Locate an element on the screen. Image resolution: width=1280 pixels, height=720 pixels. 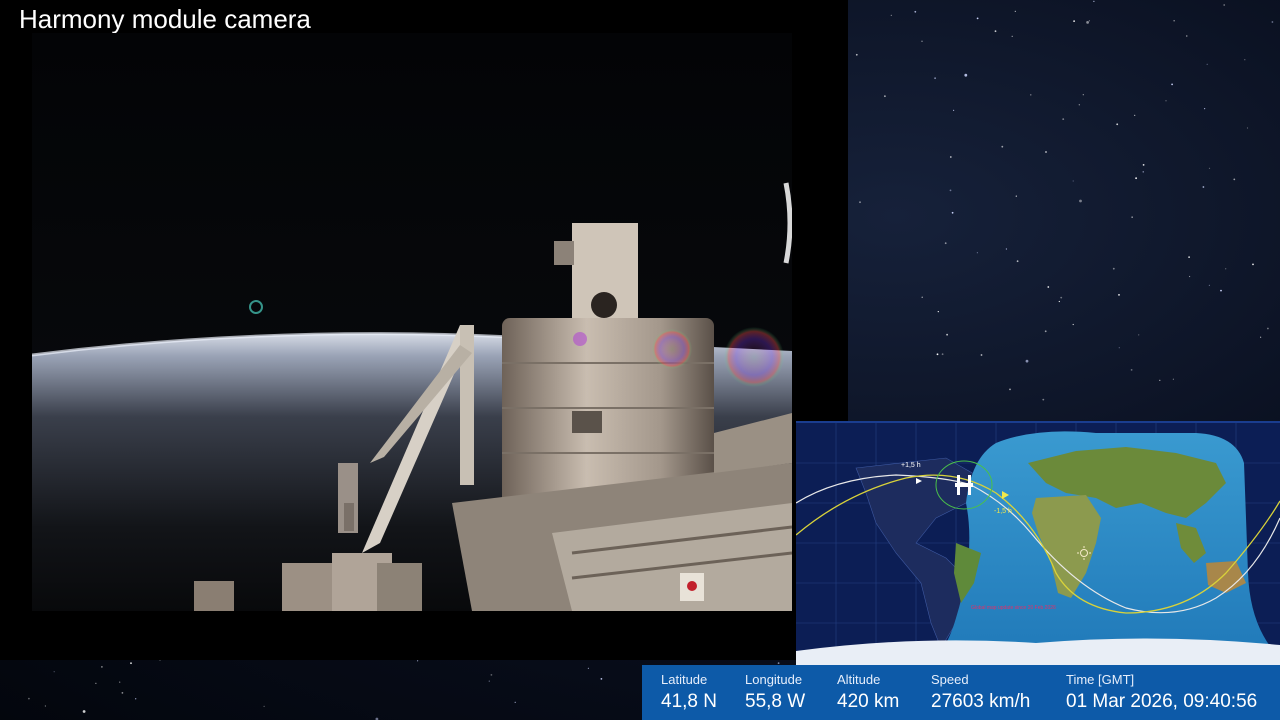
speed-label: Speed is located at coordinates (950, 679).